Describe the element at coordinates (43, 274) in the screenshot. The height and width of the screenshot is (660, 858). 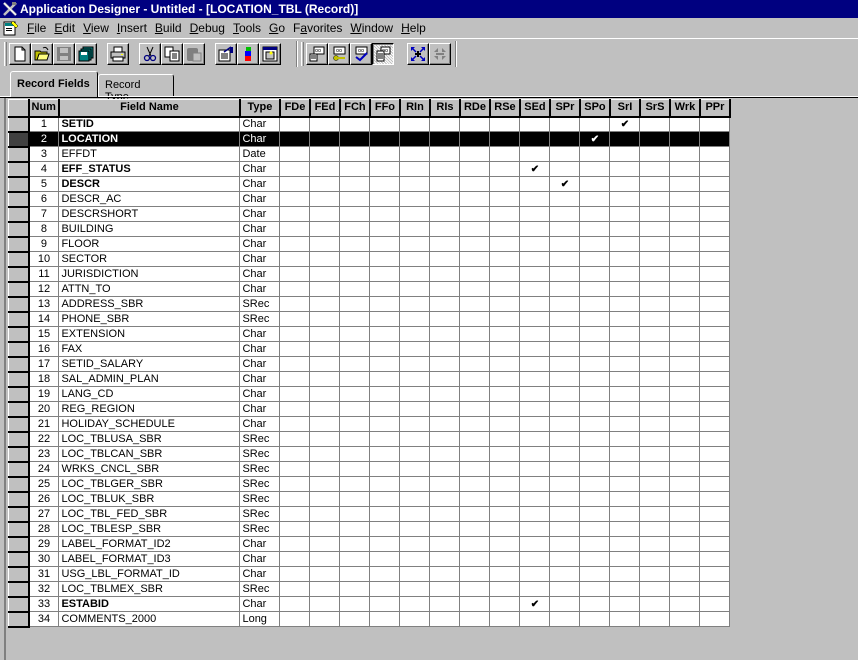
I see `field-num: 11` at that location.